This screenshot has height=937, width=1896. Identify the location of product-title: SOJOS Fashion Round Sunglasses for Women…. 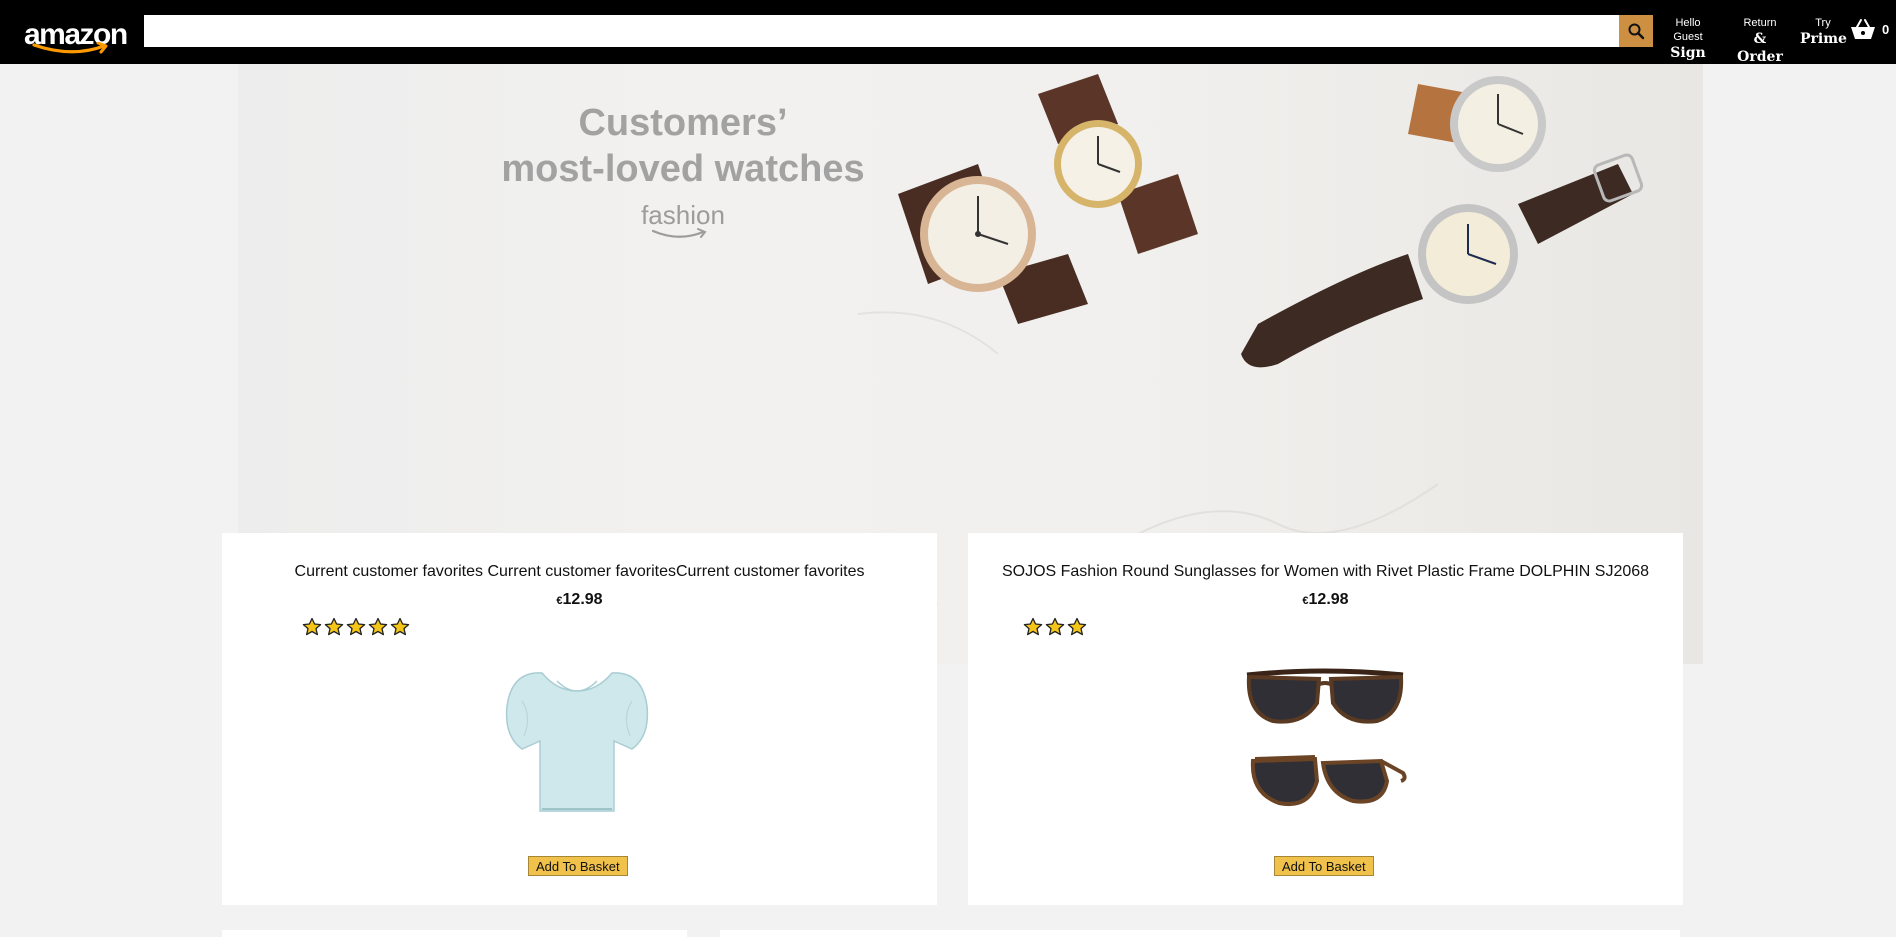
(1325, 572).